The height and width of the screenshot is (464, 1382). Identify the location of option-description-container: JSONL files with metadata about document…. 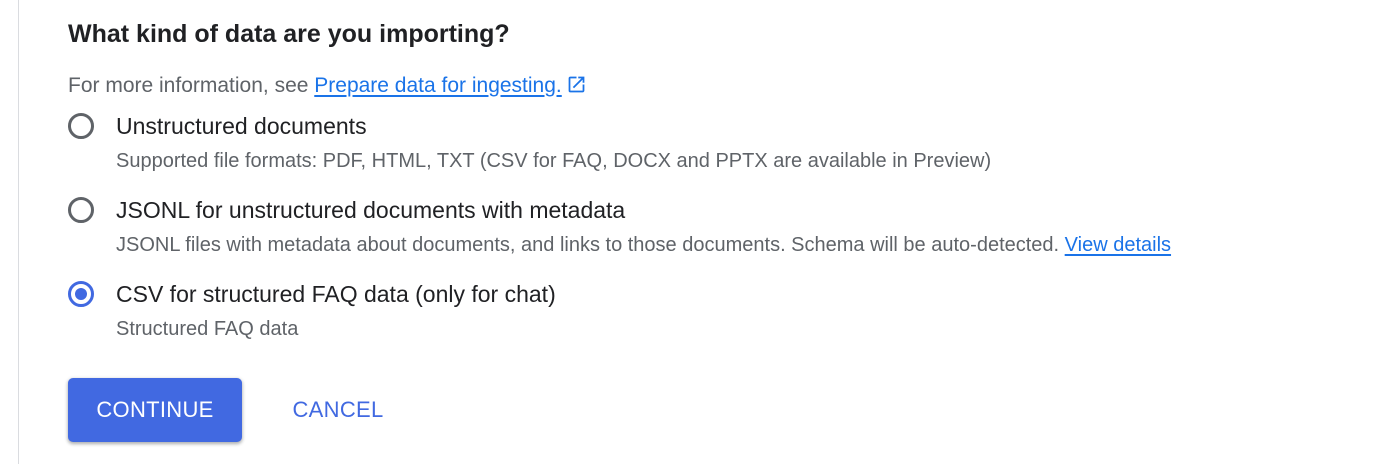
(643, 245).